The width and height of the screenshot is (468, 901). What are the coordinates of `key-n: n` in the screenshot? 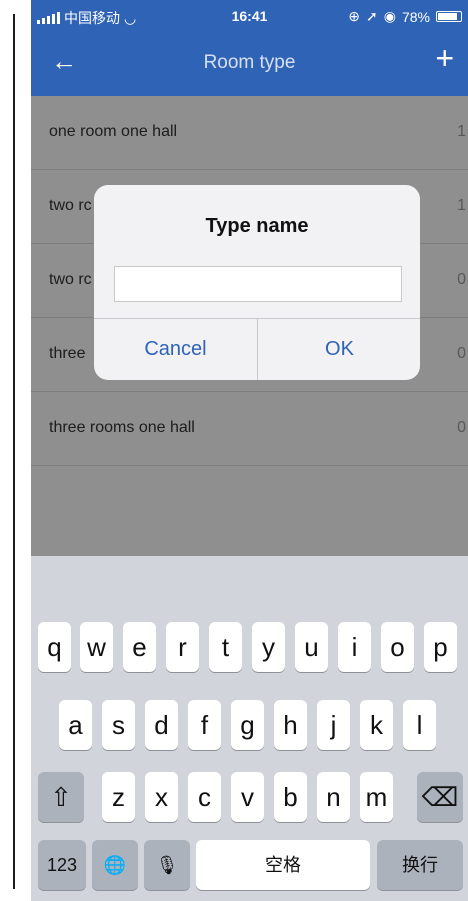 It's located at (333, 797).